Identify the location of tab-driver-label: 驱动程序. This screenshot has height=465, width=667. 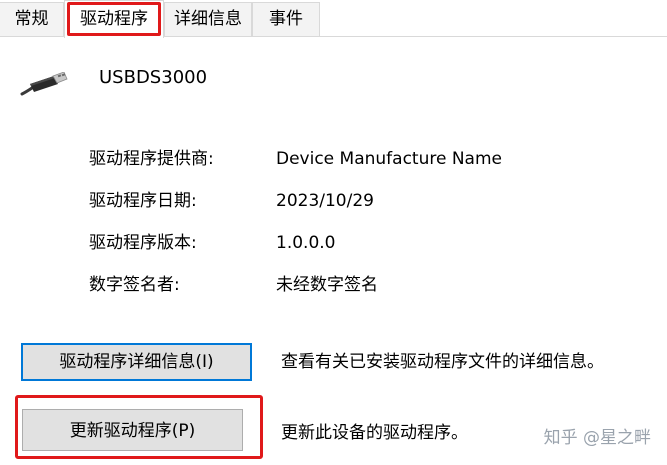
(114, 19).